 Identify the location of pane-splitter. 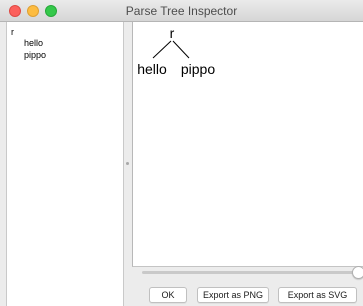
(128, 164).